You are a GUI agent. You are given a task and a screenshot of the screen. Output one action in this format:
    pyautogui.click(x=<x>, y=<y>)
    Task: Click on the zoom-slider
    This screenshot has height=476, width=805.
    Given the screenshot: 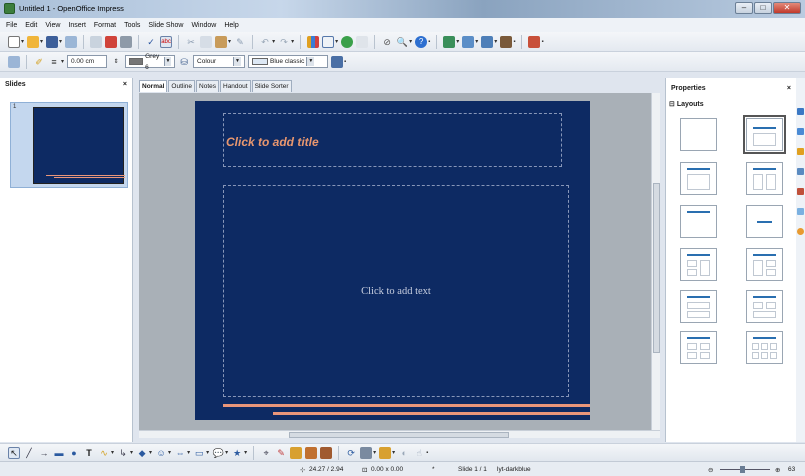 What is the action you would take?
    pyautogui.click(x=745, y=469)
    